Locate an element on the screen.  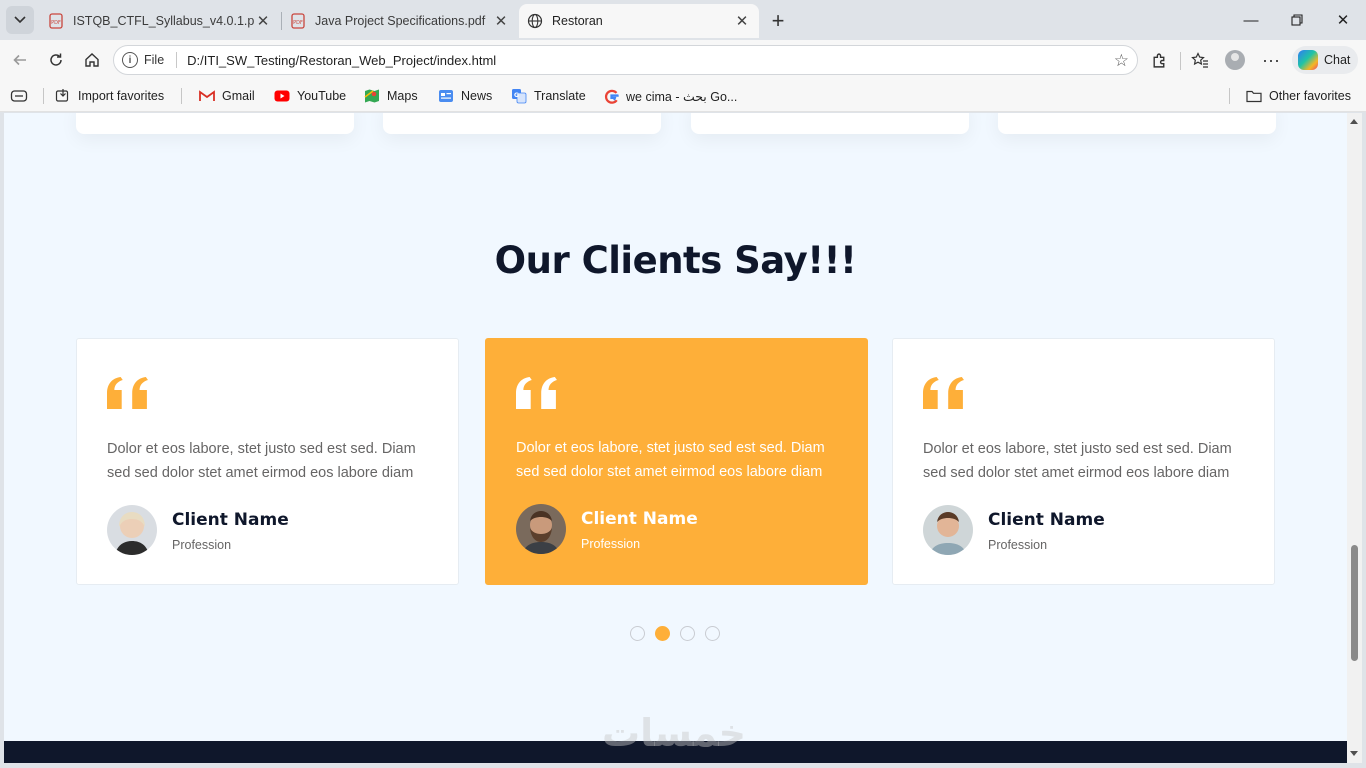
favorites-star-icon is located at coordinates (1199, 60).